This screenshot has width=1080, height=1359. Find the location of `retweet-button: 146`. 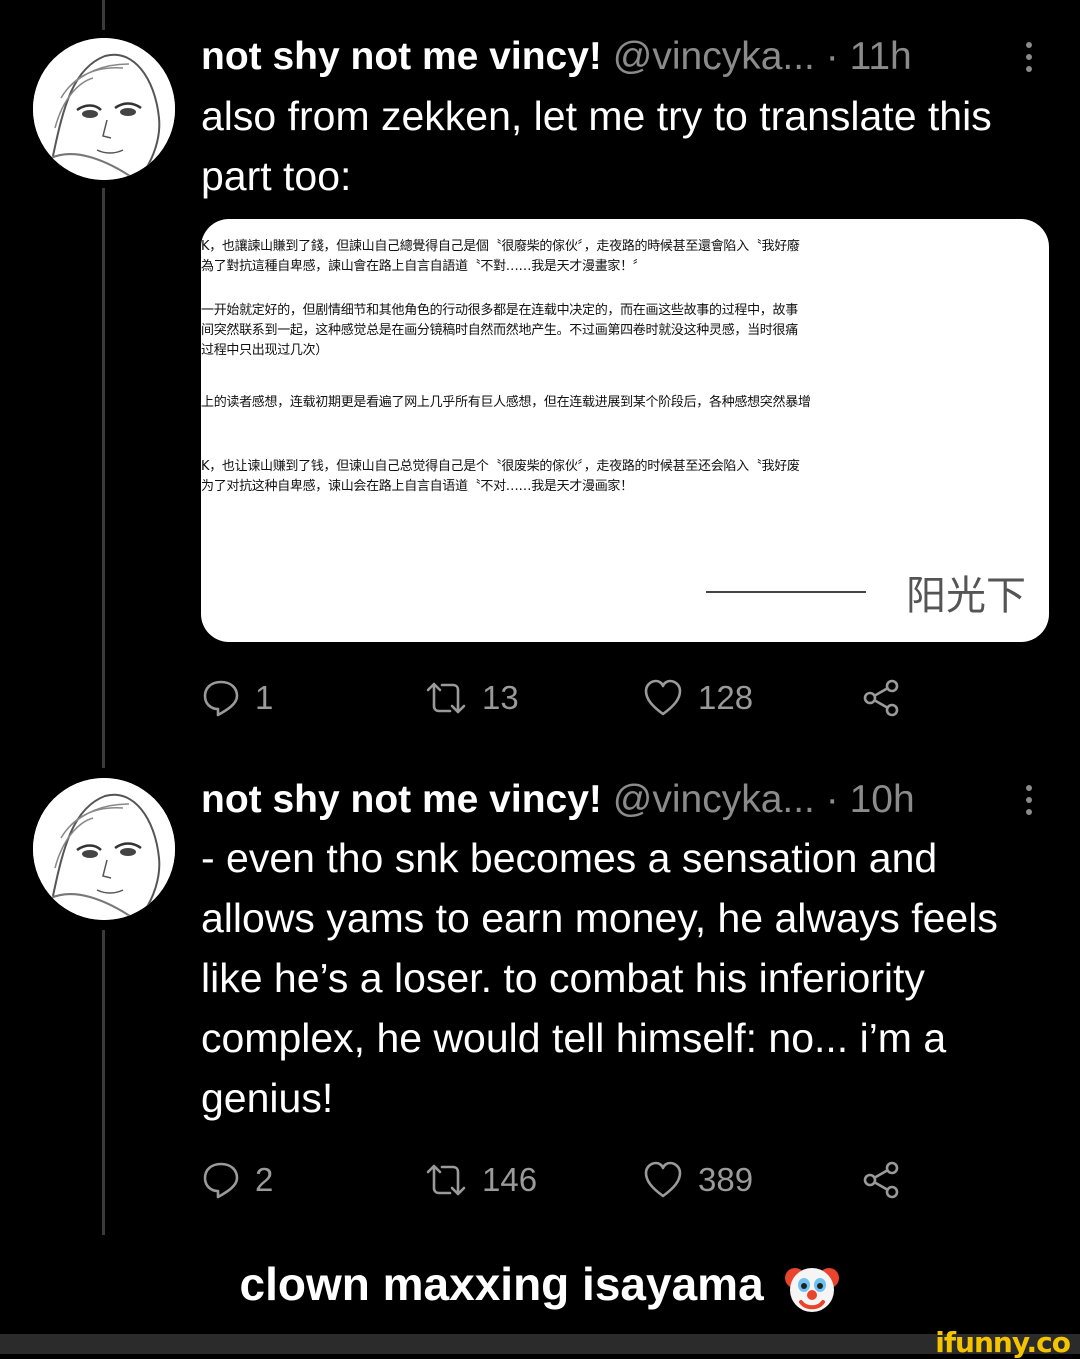

retweet-button: 146 is located at coordinates (480, 1180).